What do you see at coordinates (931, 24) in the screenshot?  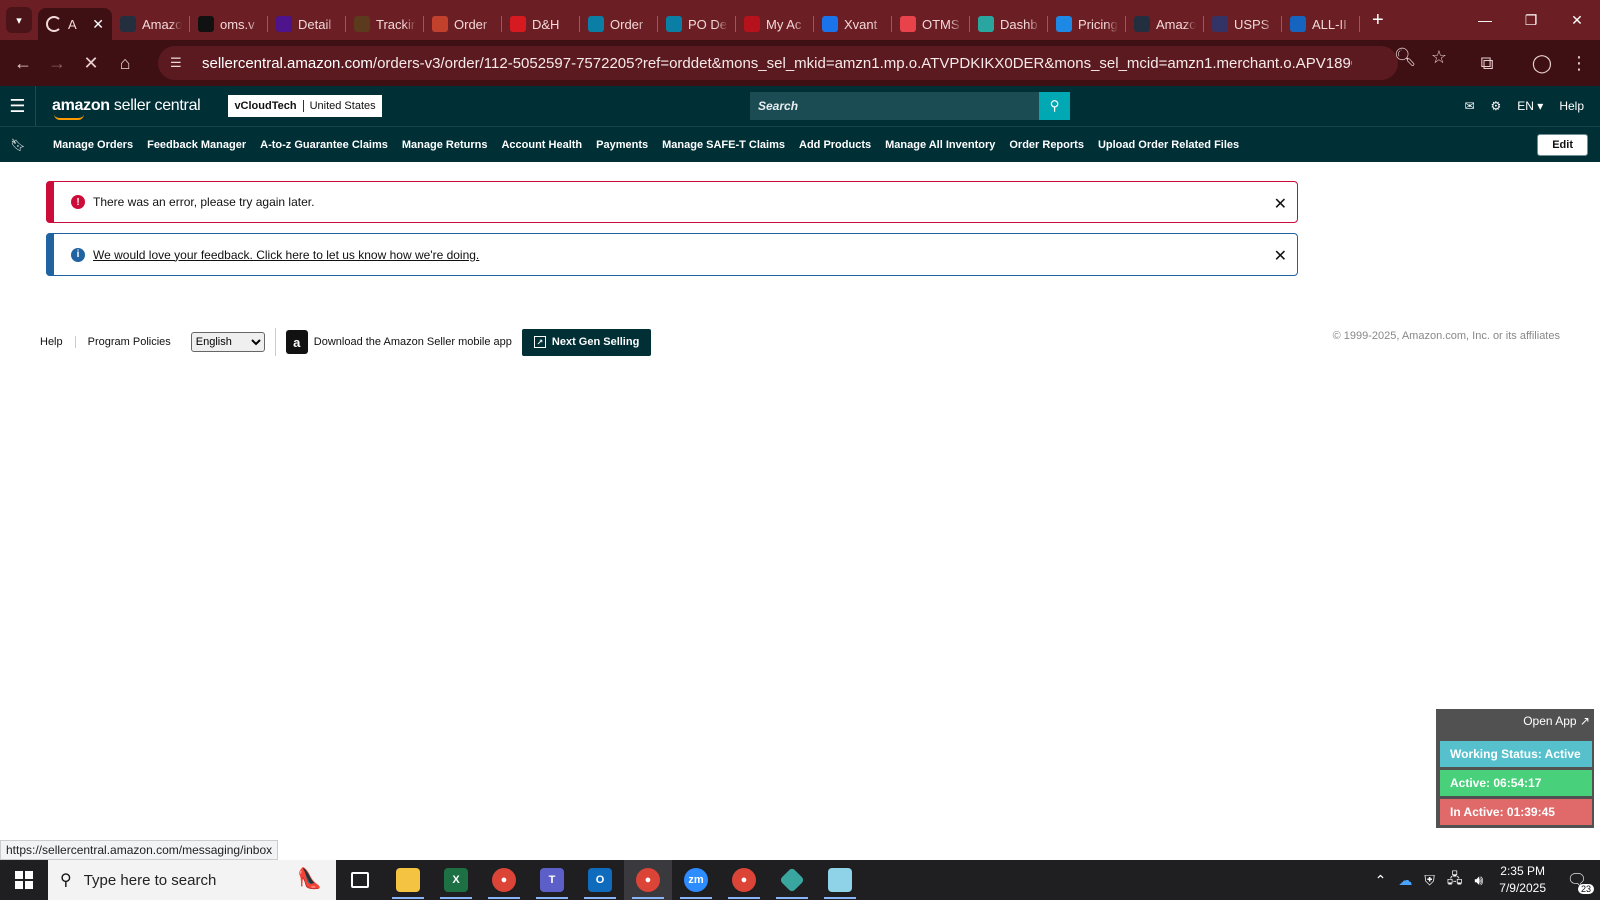 I see `browser-tab: OTMS` at bounding box center [931, 24].